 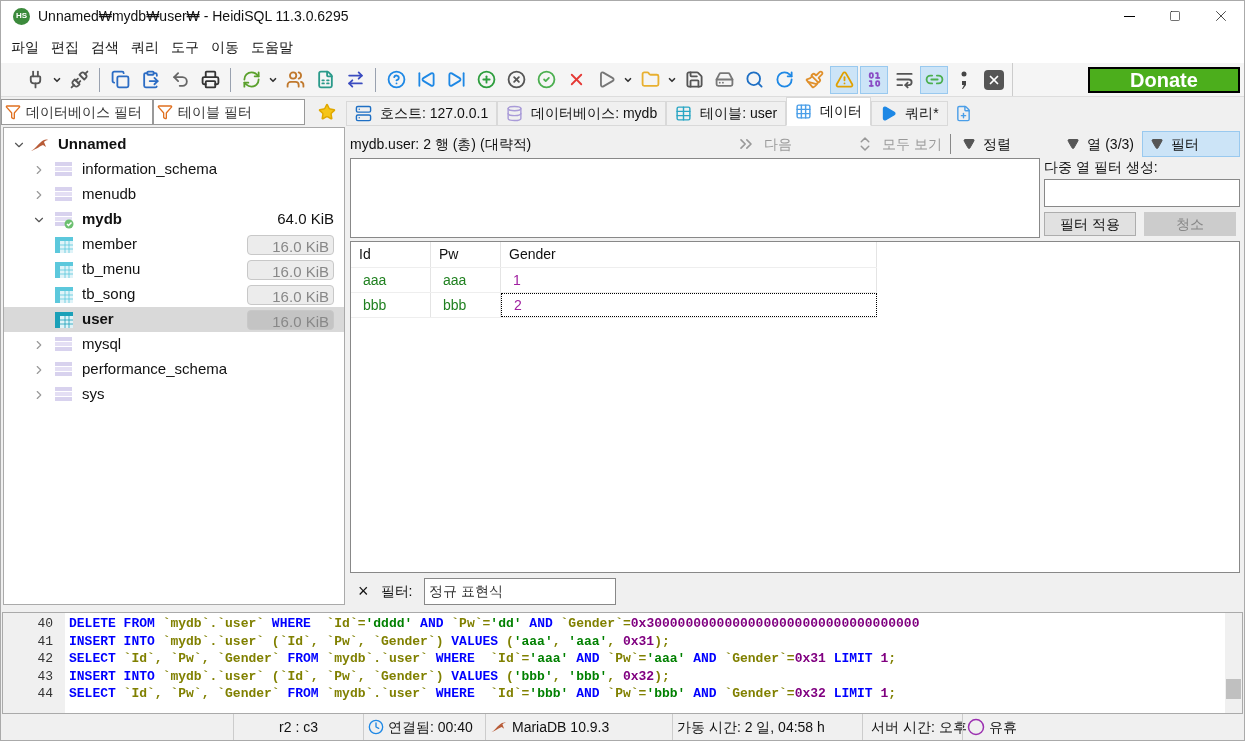 What do you see at coordinates (889, 113) in the screenshot?
I see `play-icon` at bounding box center [889, 113].